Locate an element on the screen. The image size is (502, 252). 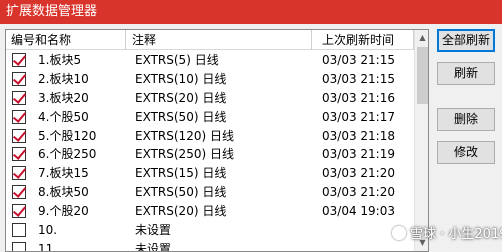
list-row: 4.个股50 EXTRS(50) 日线 03/03 21:17 is located at coordinates (210, 117).